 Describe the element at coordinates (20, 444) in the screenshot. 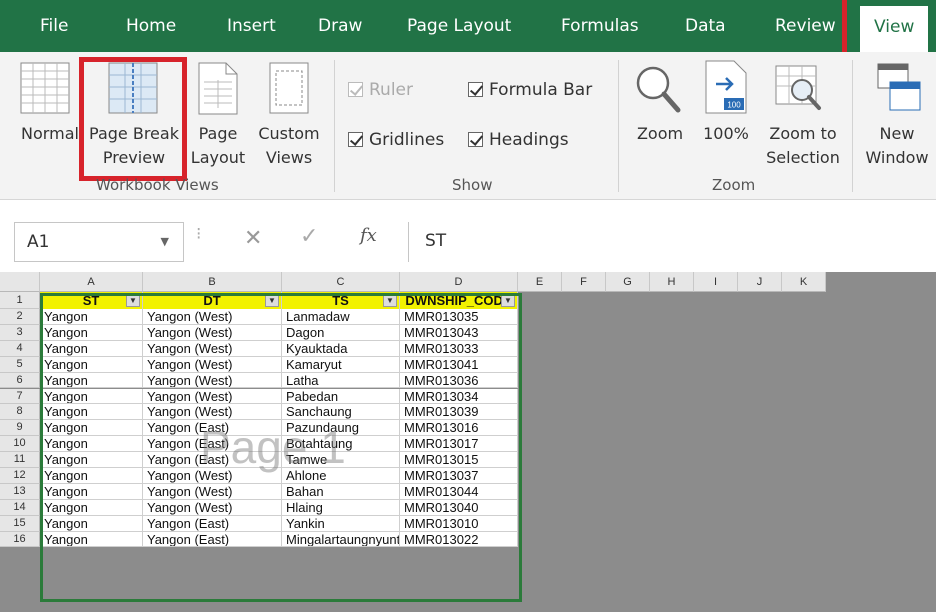

I see `row-header: 10` at that location.